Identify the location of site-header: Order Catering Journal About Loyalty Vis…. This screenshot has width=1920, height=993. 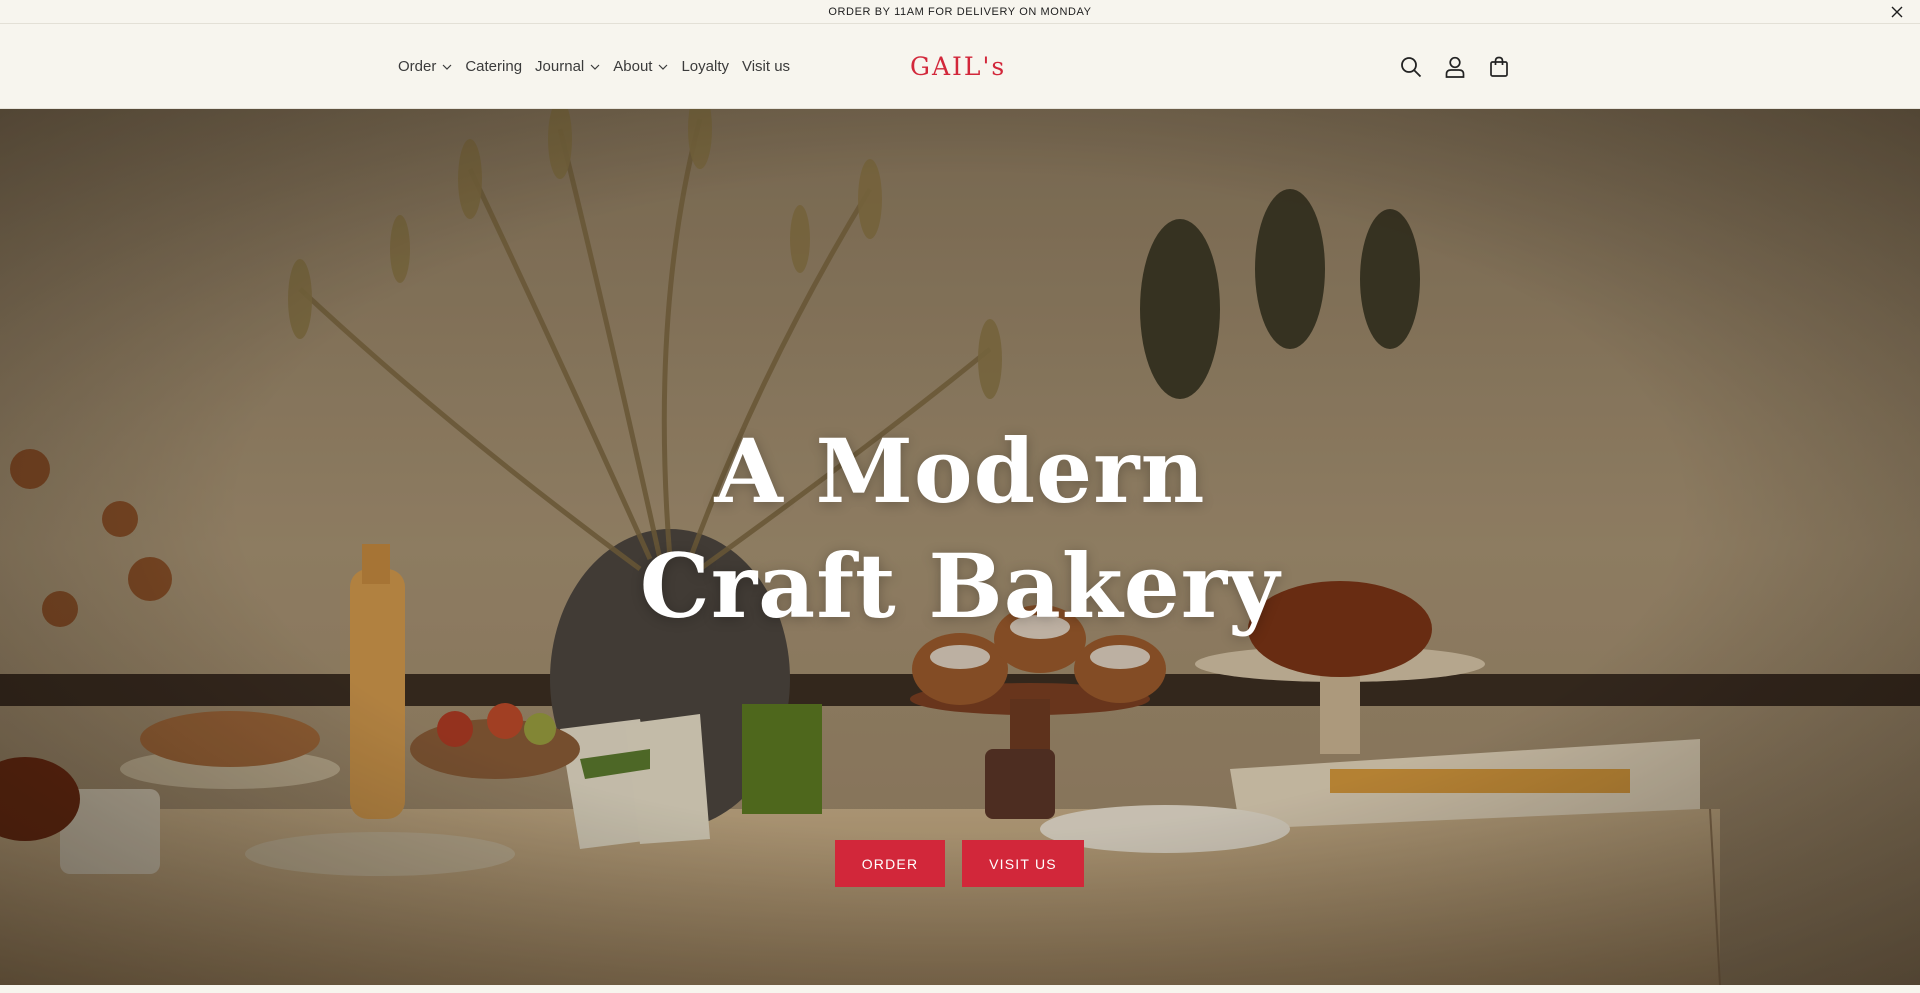
(960, 66).